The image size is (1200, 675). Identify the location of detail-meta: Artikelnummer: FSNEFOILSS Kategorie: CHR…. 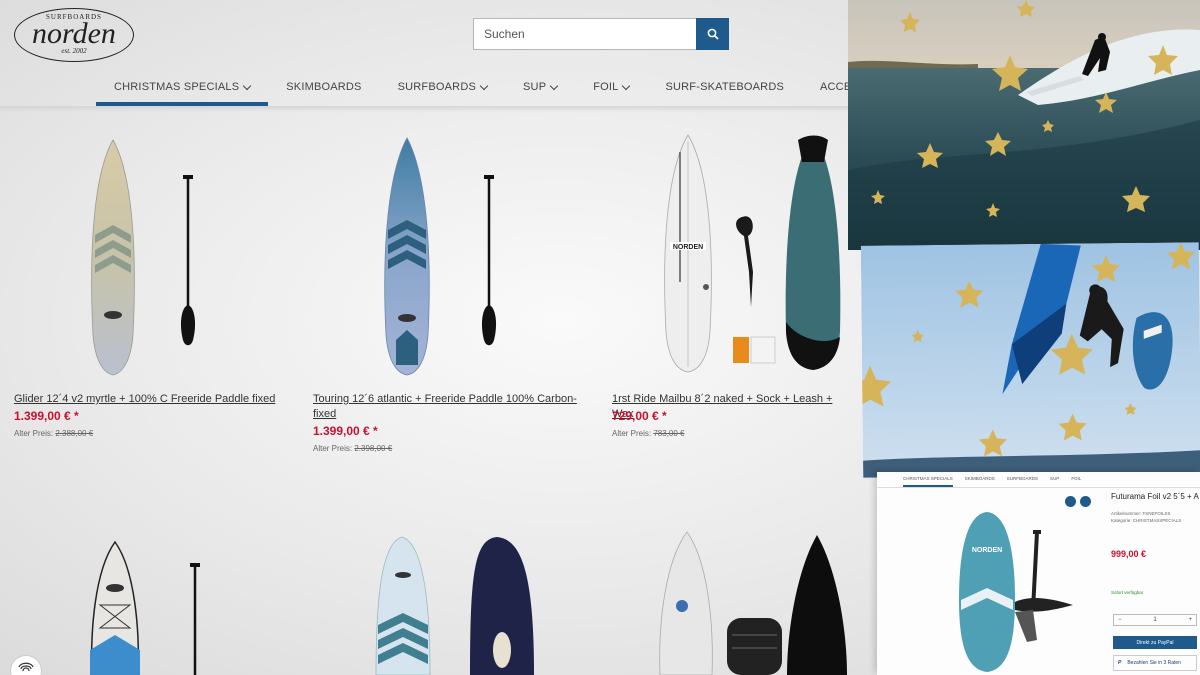
(1146, 517).